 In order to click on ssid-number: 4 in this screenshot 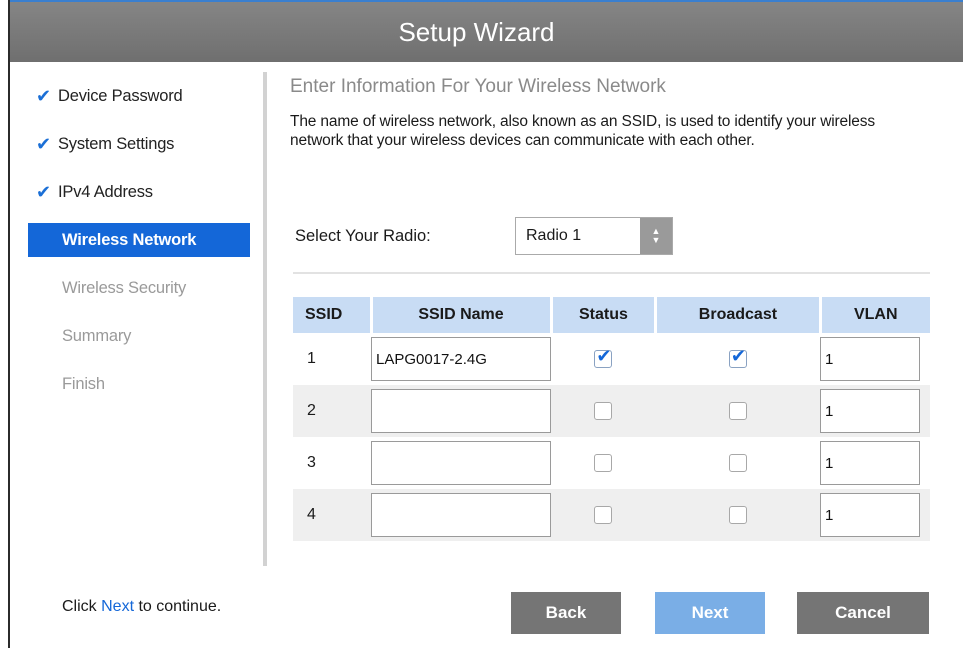, I will do `click(332, 515)`.